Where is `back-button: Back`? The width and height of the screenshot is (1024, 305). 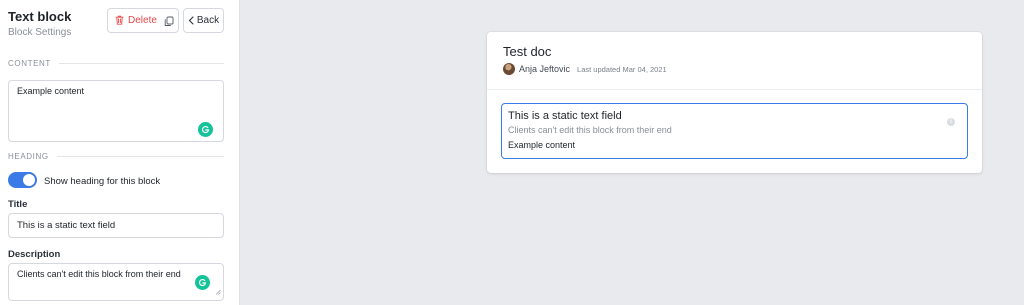
back-button: Back is located at coordinates (203, 20).